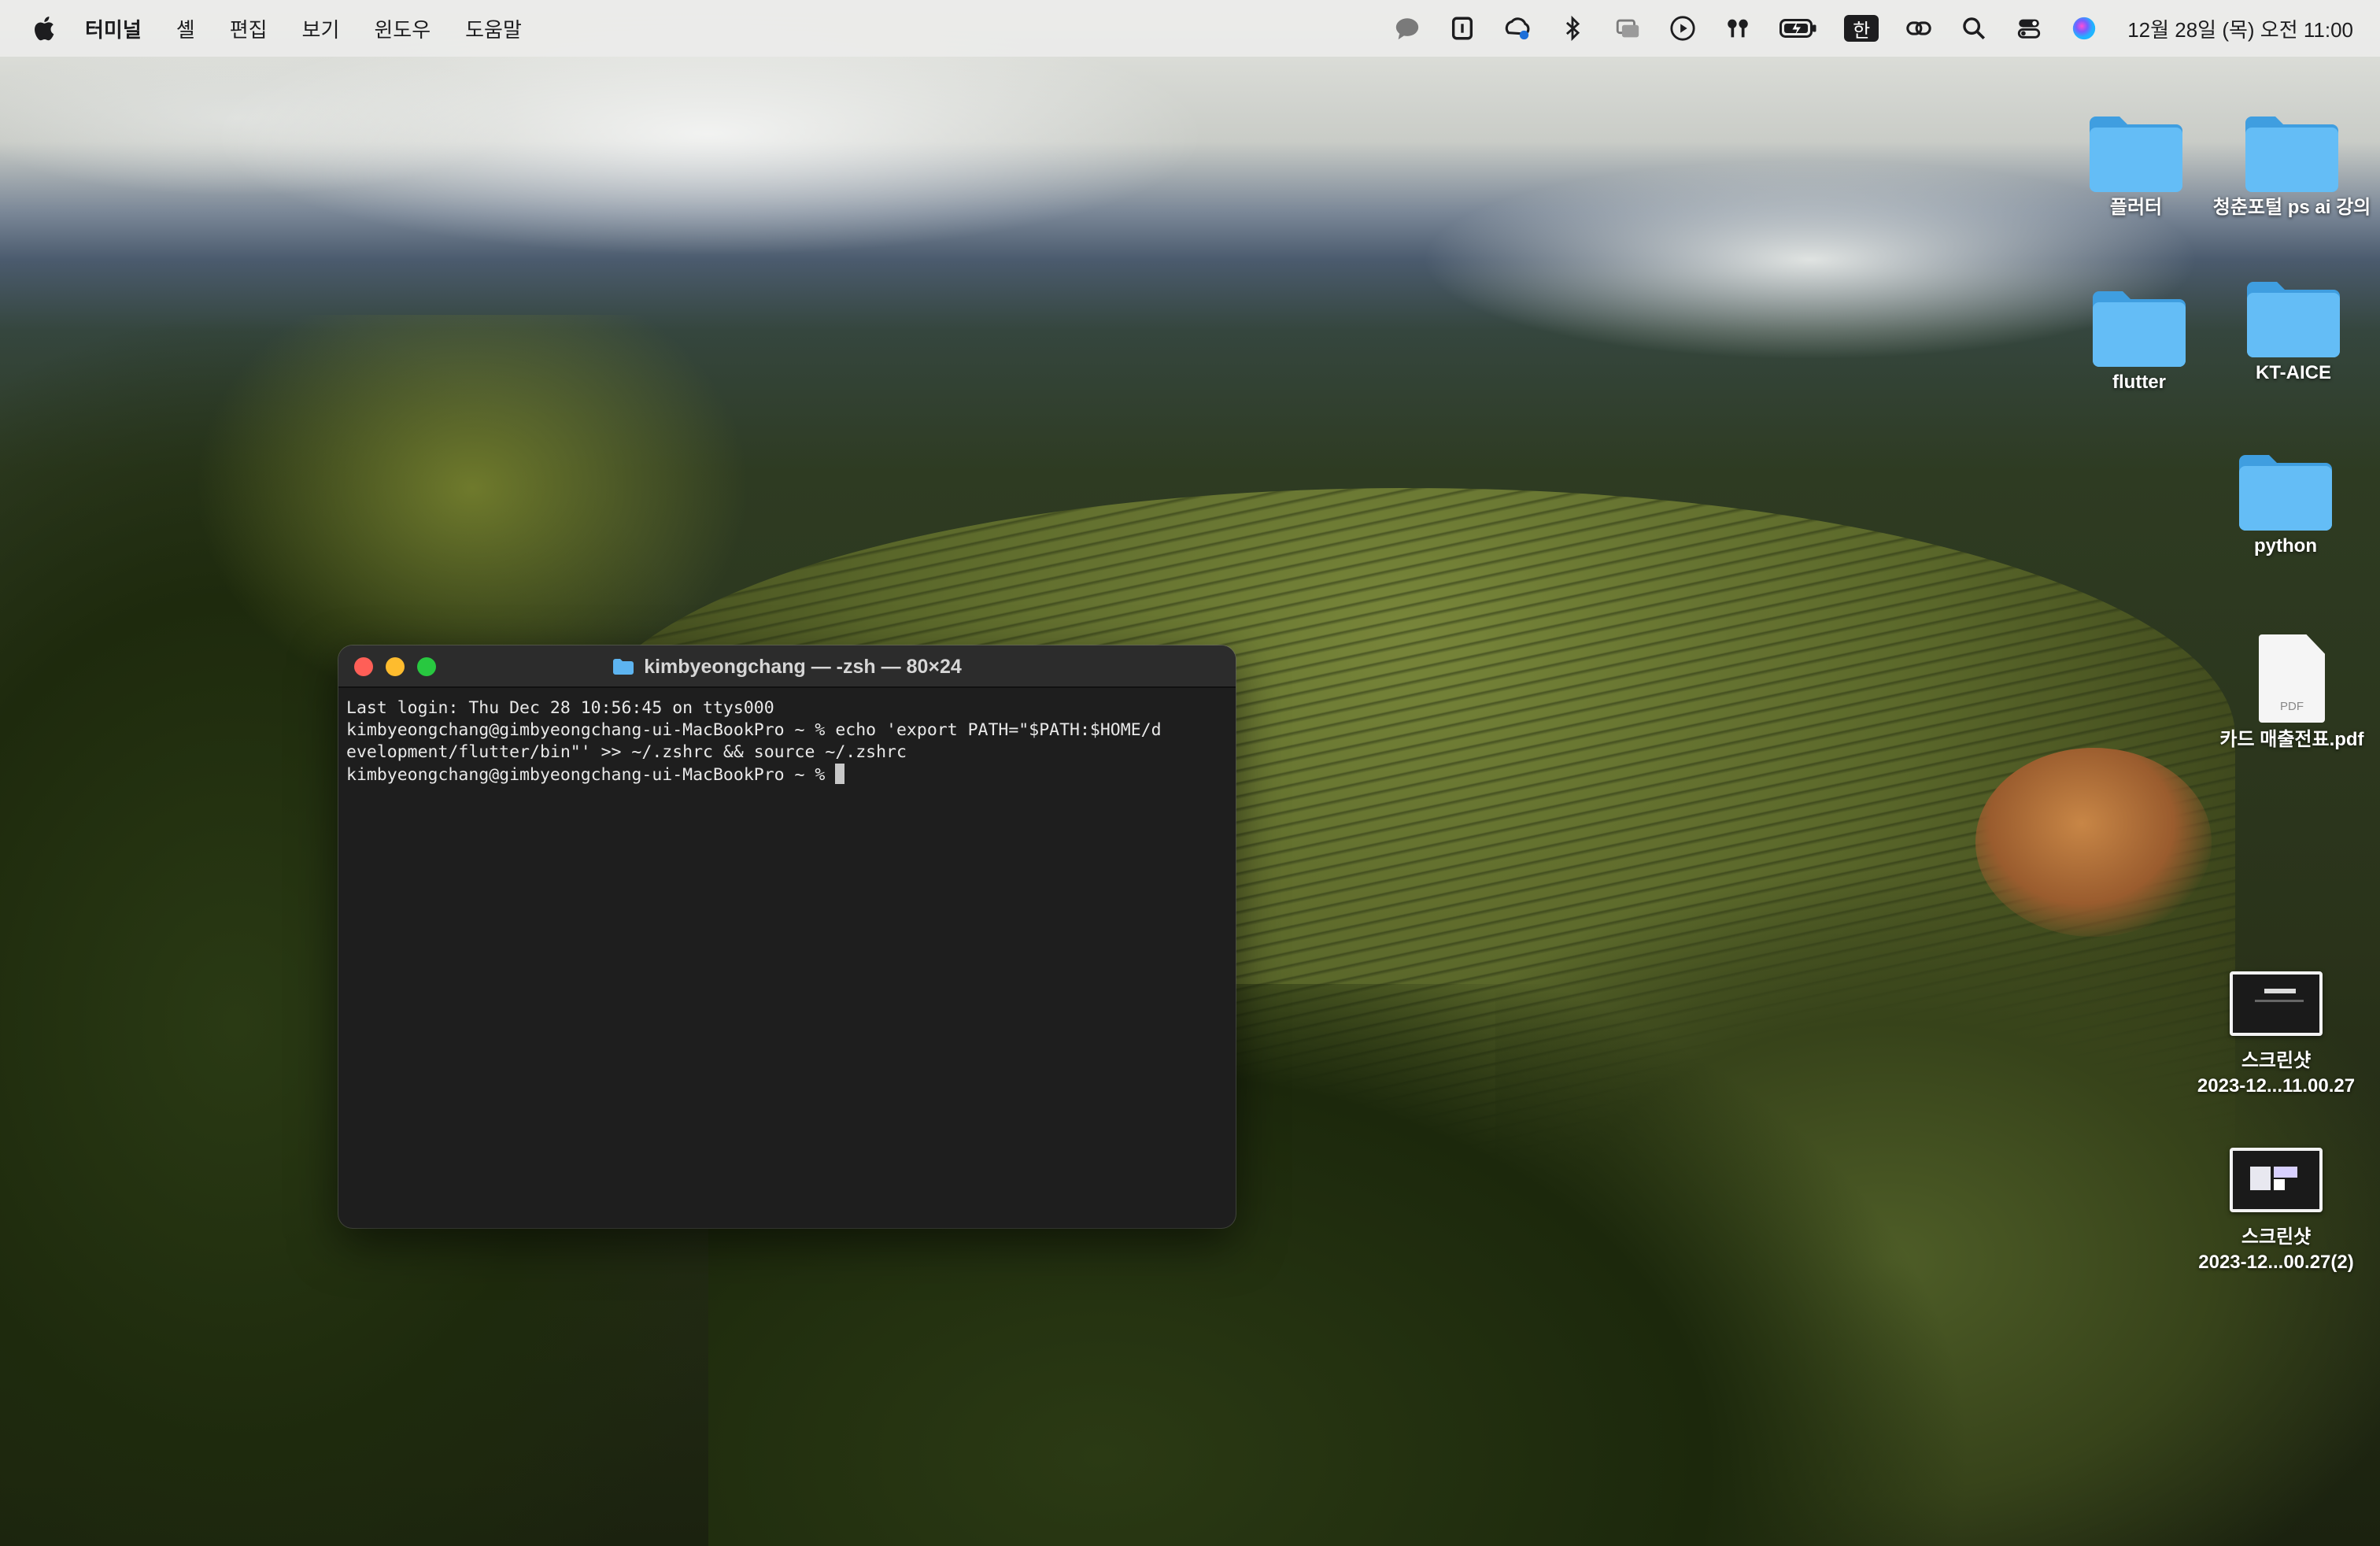 Image resolution: width=2380 pixels, height=1546 pixels. What do you see at coordinates (1861, 28) in the screenshot?
I see `input-source-badge: 한` at bounding box center [1861, 28].